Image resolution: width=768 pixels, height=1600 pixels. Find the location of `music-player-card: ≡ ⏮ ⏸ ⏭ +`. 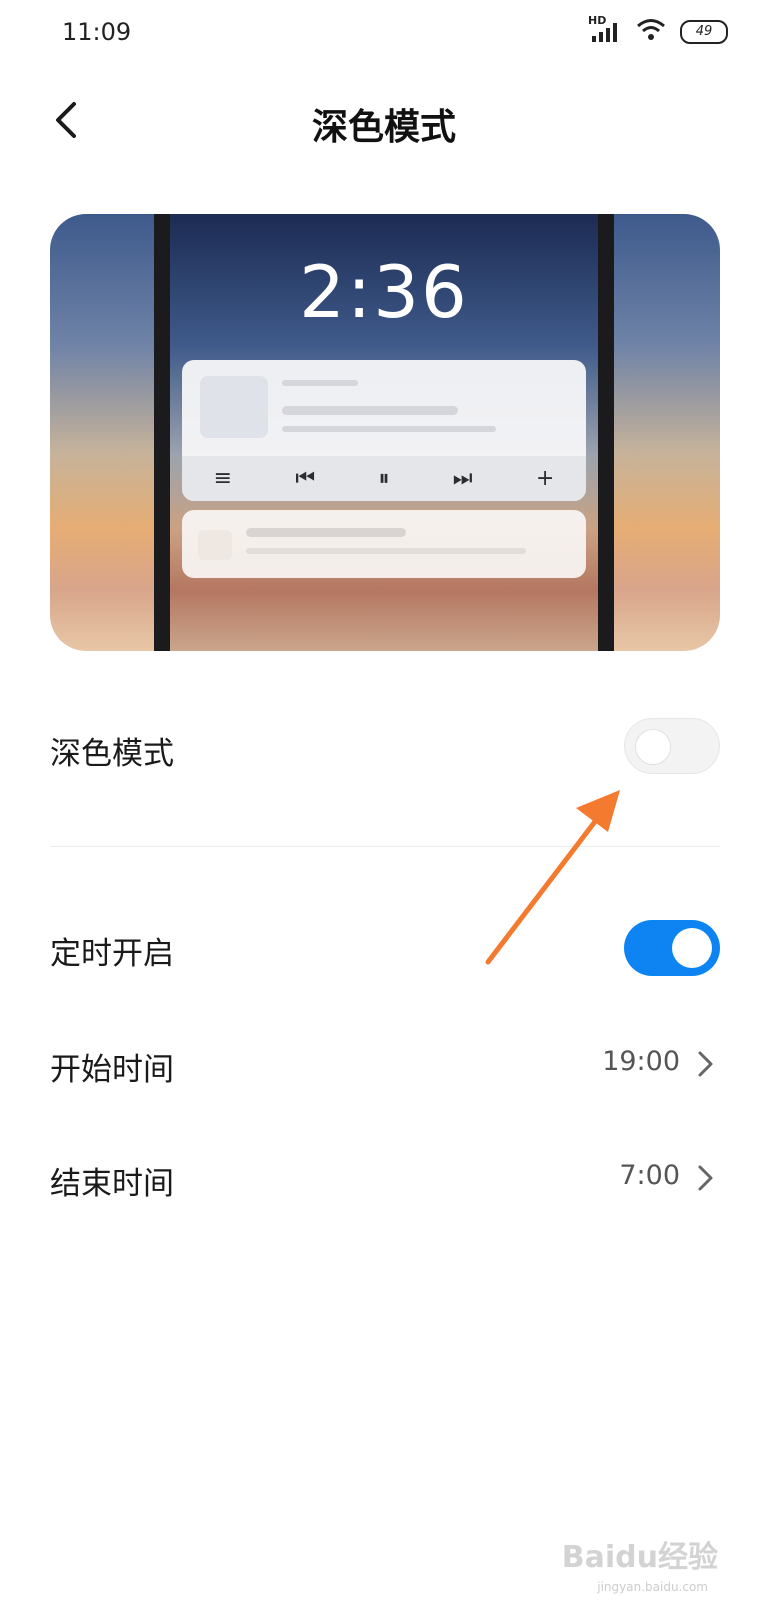

music-player-card: ≡ ⏮ ⏸ ⏭ + is located at coordinates (384, 430).